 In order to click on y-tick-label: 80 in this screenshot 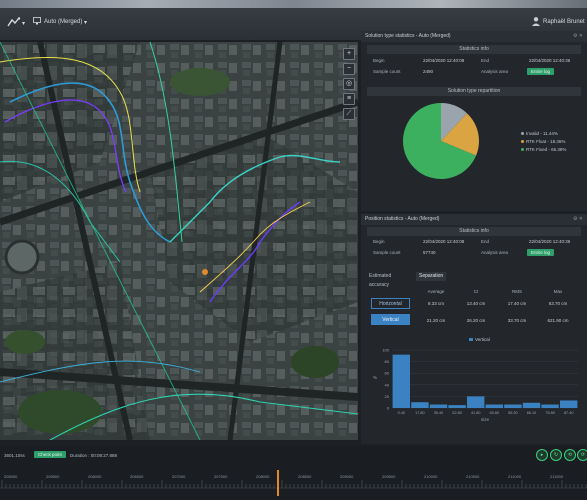, I will do `click(387, 361)`.